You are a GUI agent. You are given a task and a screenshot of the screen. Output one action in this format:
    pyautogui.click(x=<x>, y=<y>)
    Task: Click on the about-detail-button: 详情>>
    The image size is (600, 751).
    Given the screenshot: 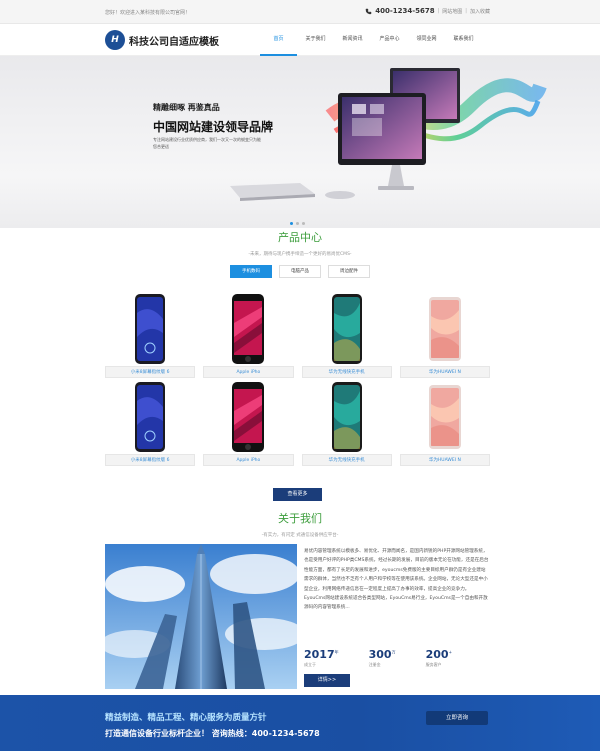 What is the action you would take?
    pyautogui.click(x=327, y=680)
    